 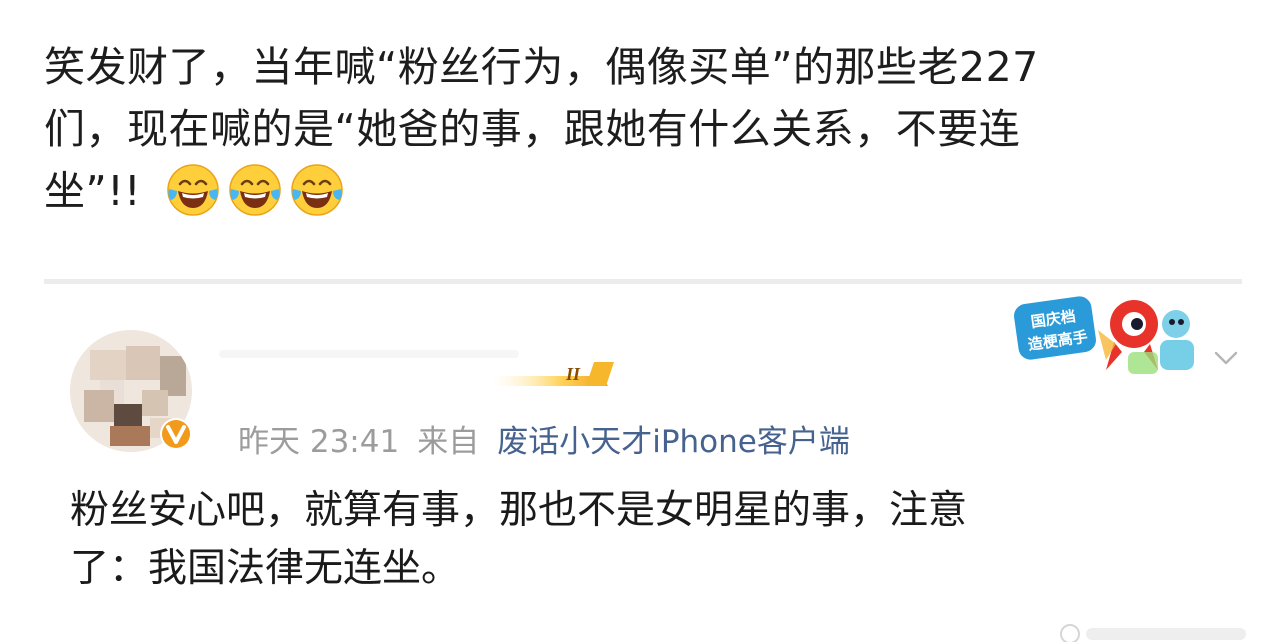 I want to click on post-line-1: 笑发财了，当年喊“粉丝行为，偶像买单”的那些老227, so click(x=541, y=67).